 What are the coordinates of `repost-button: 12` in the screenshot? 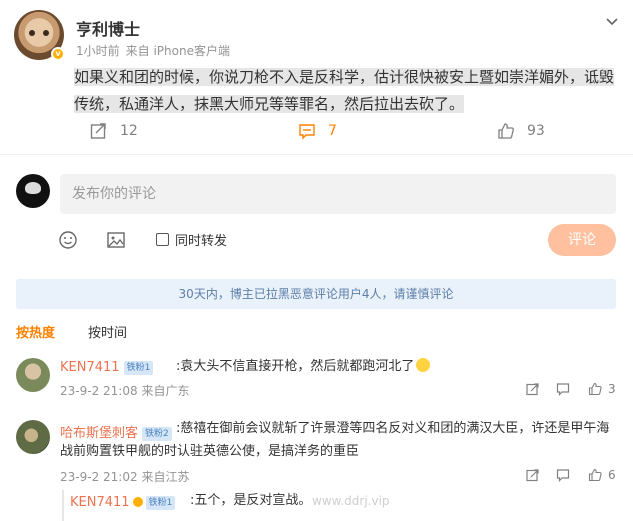 It's located at (114, 131).